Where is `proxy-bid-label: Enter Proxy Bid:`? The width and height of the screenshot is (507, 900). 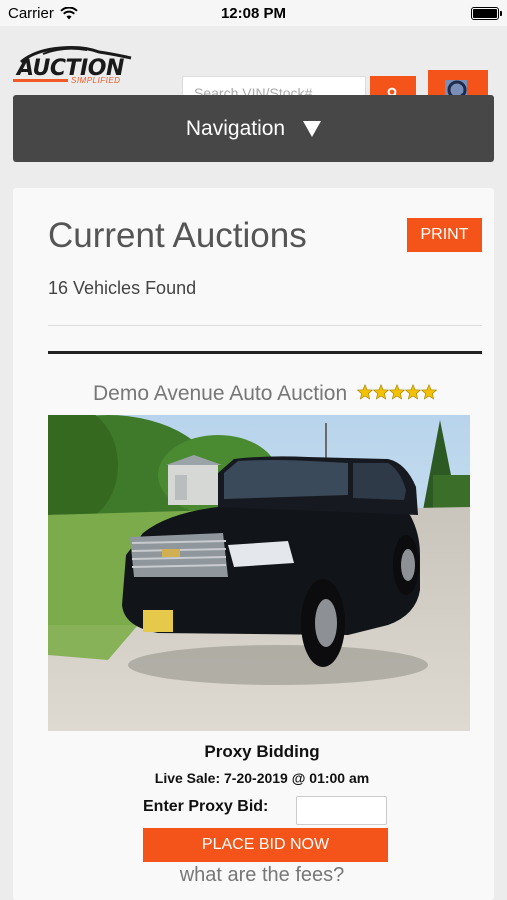
proxy-bid-label: Enter Proxy Bid: is located at coordinates (206, 806).